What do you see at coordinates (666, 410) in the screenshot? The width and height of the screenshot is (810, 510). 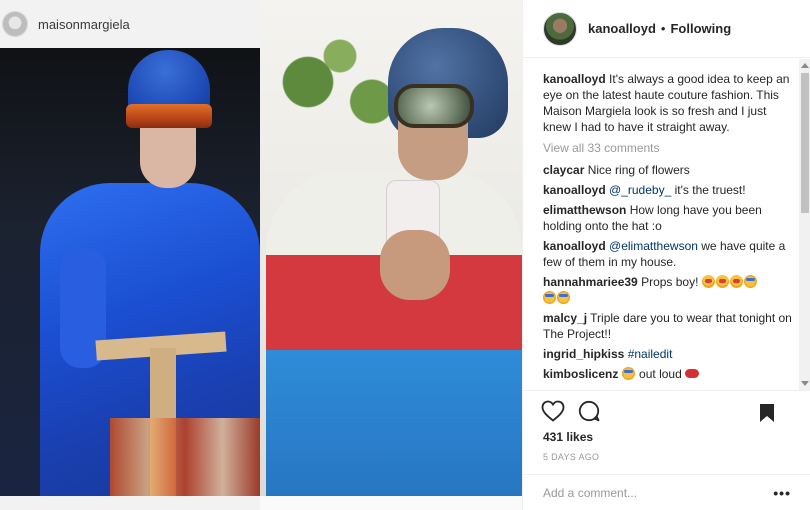 I see `post-actions` at bounding box center [666, 410].